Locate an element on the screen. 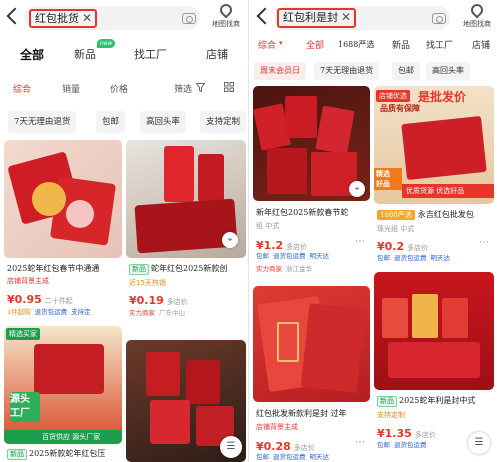 The image size is (497, 462). product-card: 精选买家 源头 工厂 百货供应 源头厂家 新品 2025新款蛇年红包压 is located at coordinates (63, 394).